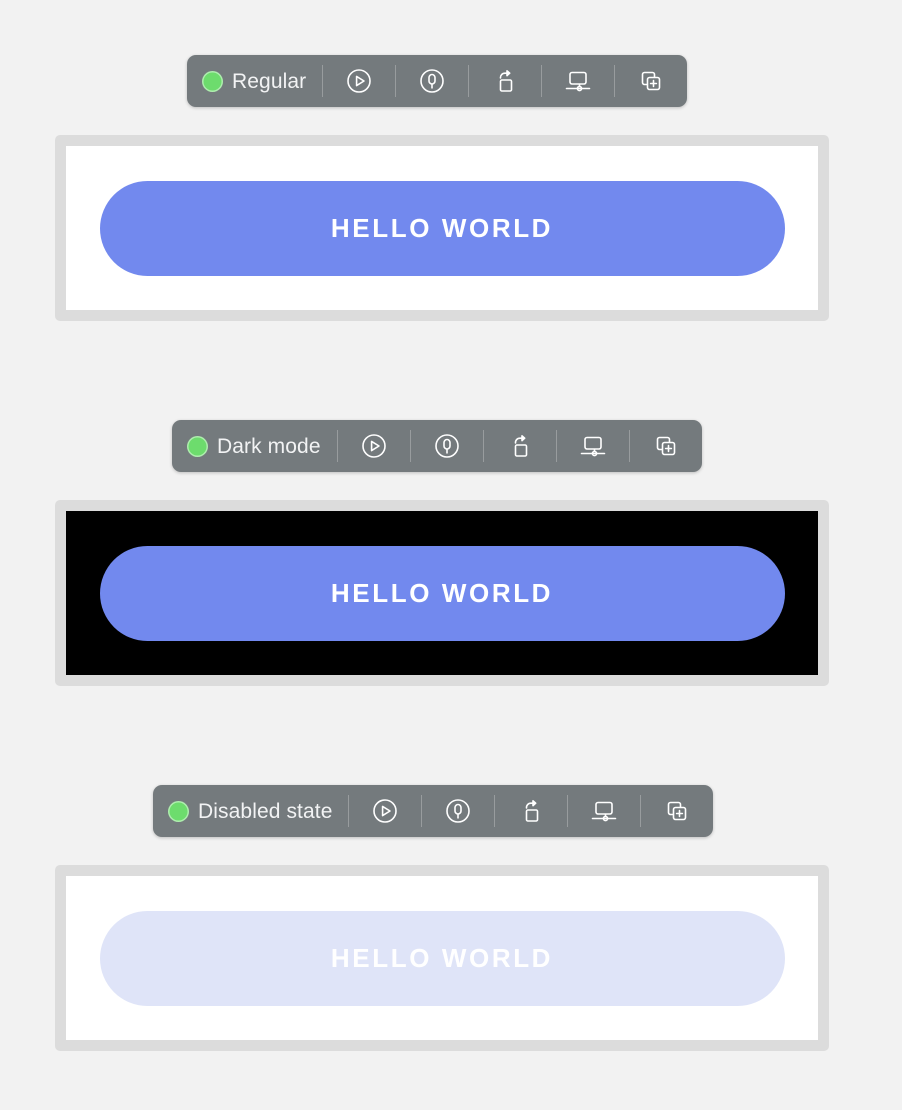 The width and height of the screenshot is (902, 1110). I want to click on story-toolbar: Dark mode, so click(437, 446).